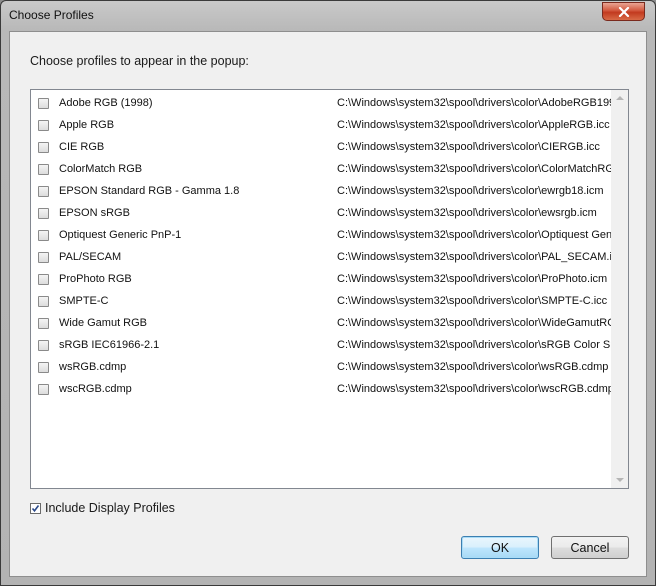 Image resolution: width=656 pixels, height=586 pixels. Describe the element at coordinates (120, 235) in the screenshot. I see `profile-name: Optiquest Generic PnP-1` at that location.